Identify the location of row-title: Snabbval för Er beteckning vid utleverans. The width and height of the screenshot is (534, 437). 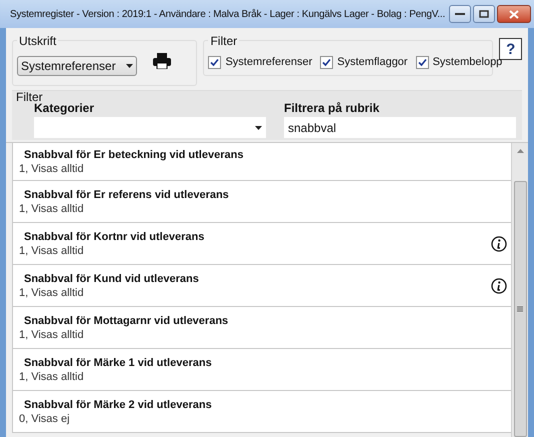
(134, 155).